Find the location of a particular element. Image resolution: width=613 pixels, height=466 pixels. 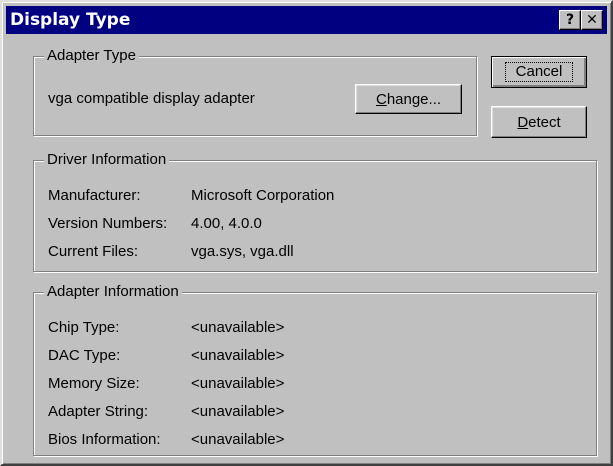

manufacturer-key: Manufacturer: is located at coordinates (94, 195).